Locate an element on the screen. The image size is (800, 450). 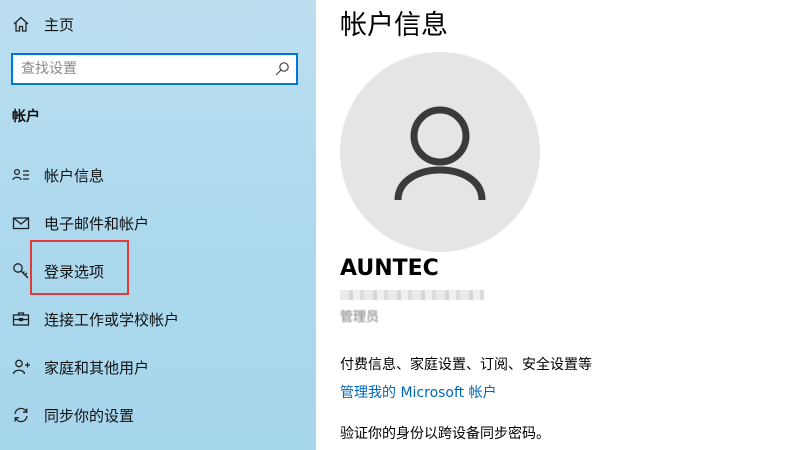
billing-description: 付费信息、家庭设置、订阅、安全设置等 is located at coordinates (466, 365).